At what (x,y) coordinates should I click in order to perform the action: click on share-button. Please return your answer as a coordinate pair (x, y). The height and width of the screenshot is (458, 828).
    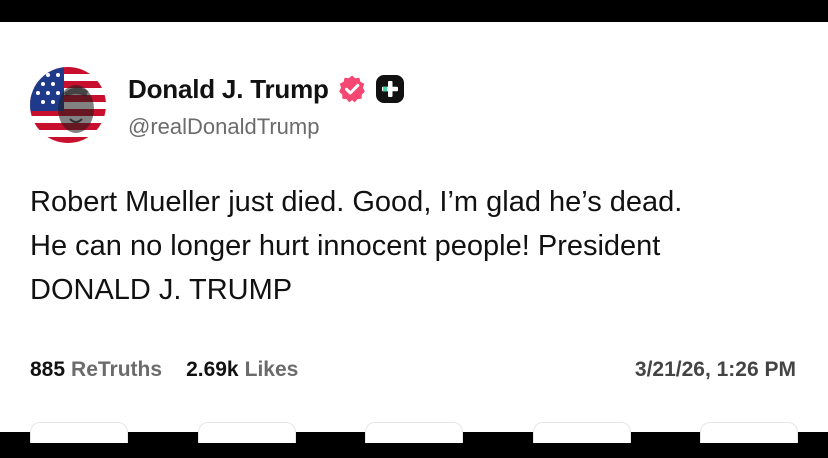
    Looking at the image, I should click on (581, 432).